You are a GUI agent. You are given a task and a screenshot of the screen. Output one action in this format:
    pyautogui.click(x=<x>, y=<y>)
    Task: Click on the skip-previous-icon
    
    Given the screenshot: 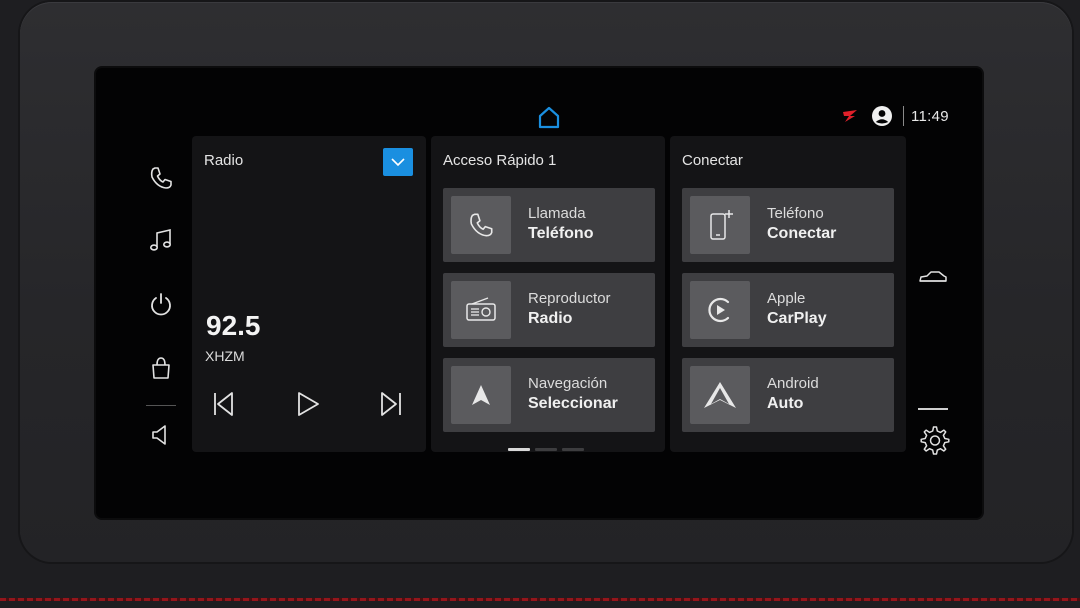 What is the action you would take?
    pyautogui.click(x=223, y=404)
    